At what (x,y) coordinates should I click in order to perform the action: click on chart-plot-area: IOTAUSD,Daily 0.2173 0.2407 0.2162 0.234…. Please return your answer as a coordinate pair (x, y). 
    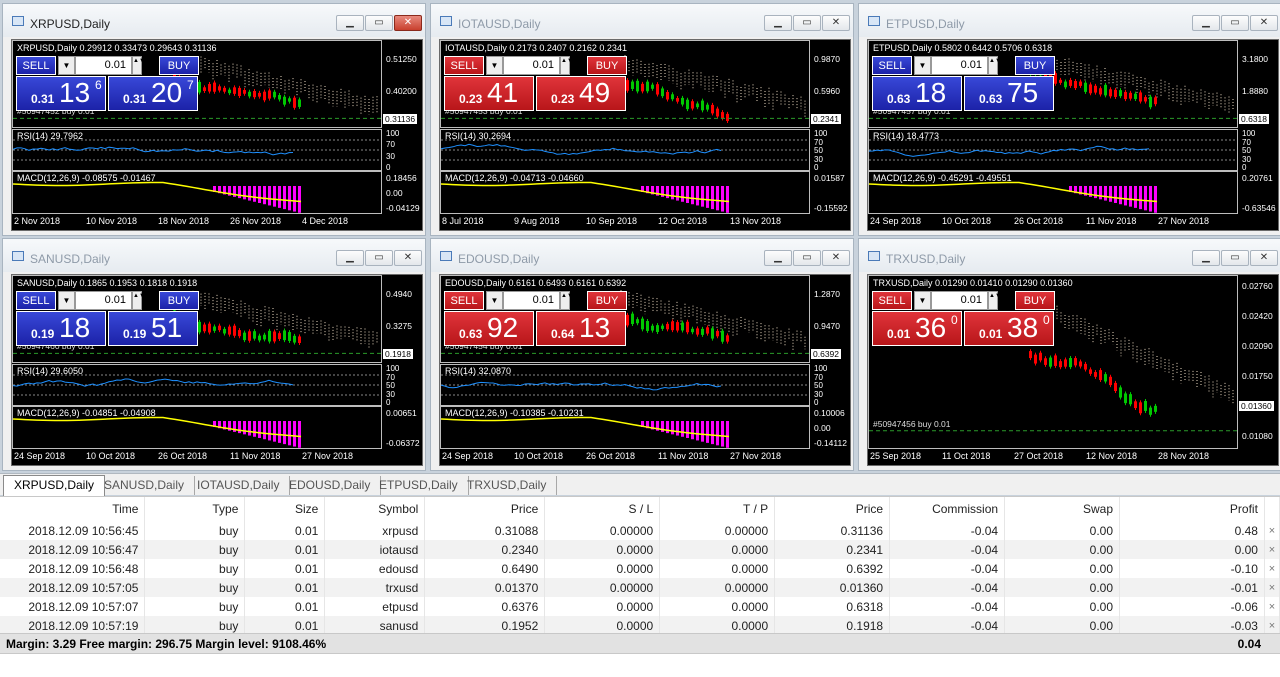
    Looking at the image, I should click on (645, 135).